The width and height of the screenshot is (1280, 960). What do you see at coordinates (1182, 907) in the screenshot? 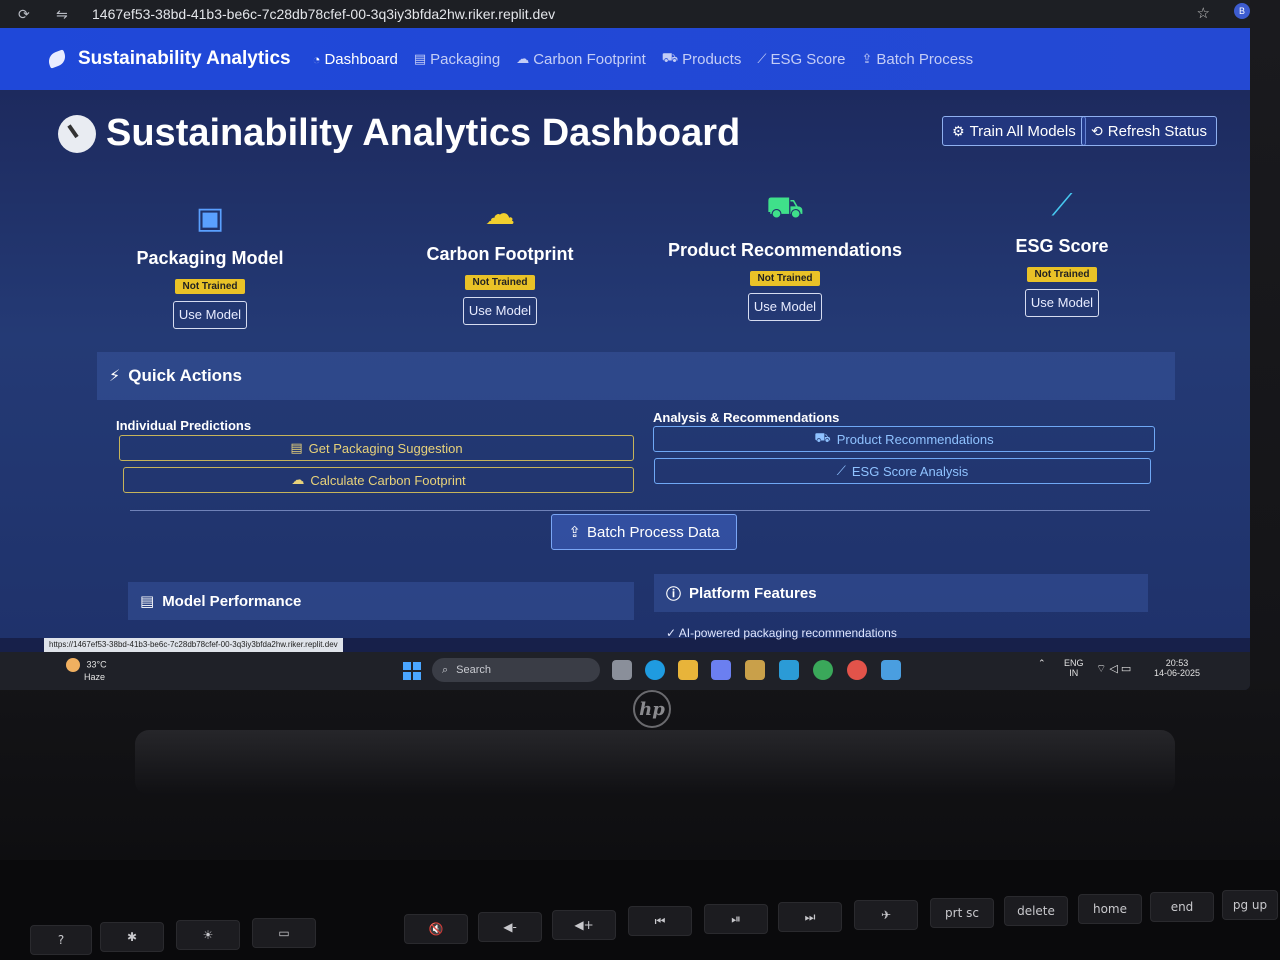
I see `key: end` at bounding box center [1182, 907].